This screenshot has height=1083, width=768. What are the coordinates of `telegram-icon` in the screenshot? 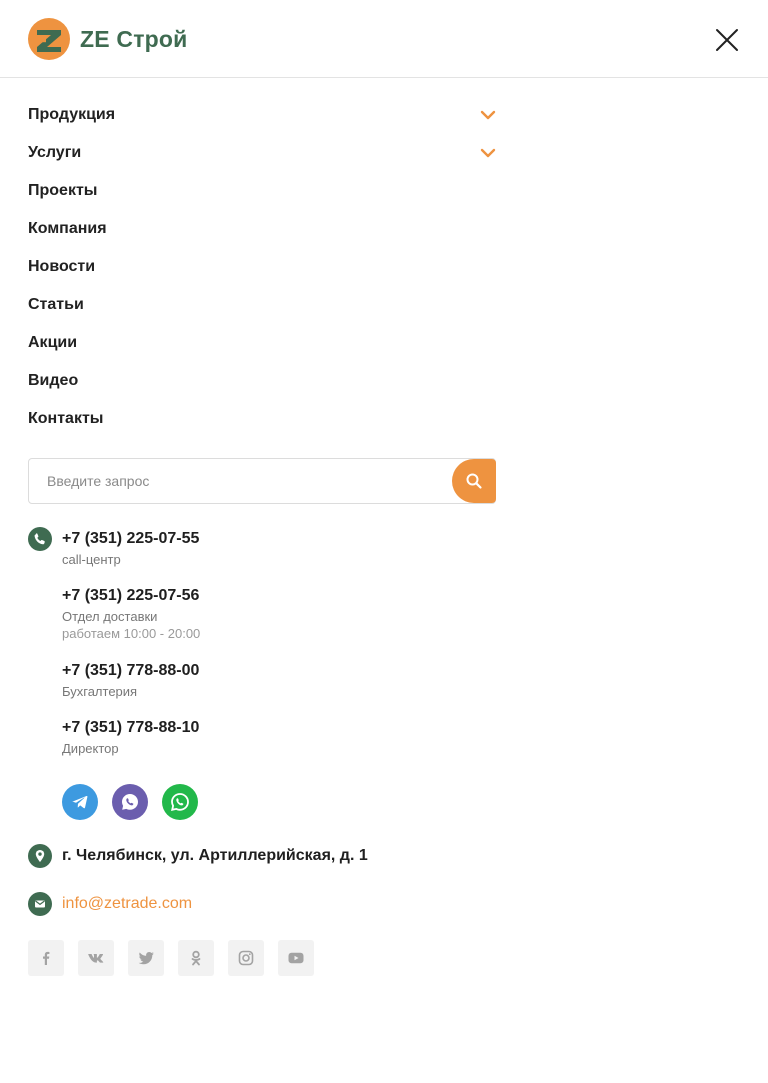 It's located at (80, 802).